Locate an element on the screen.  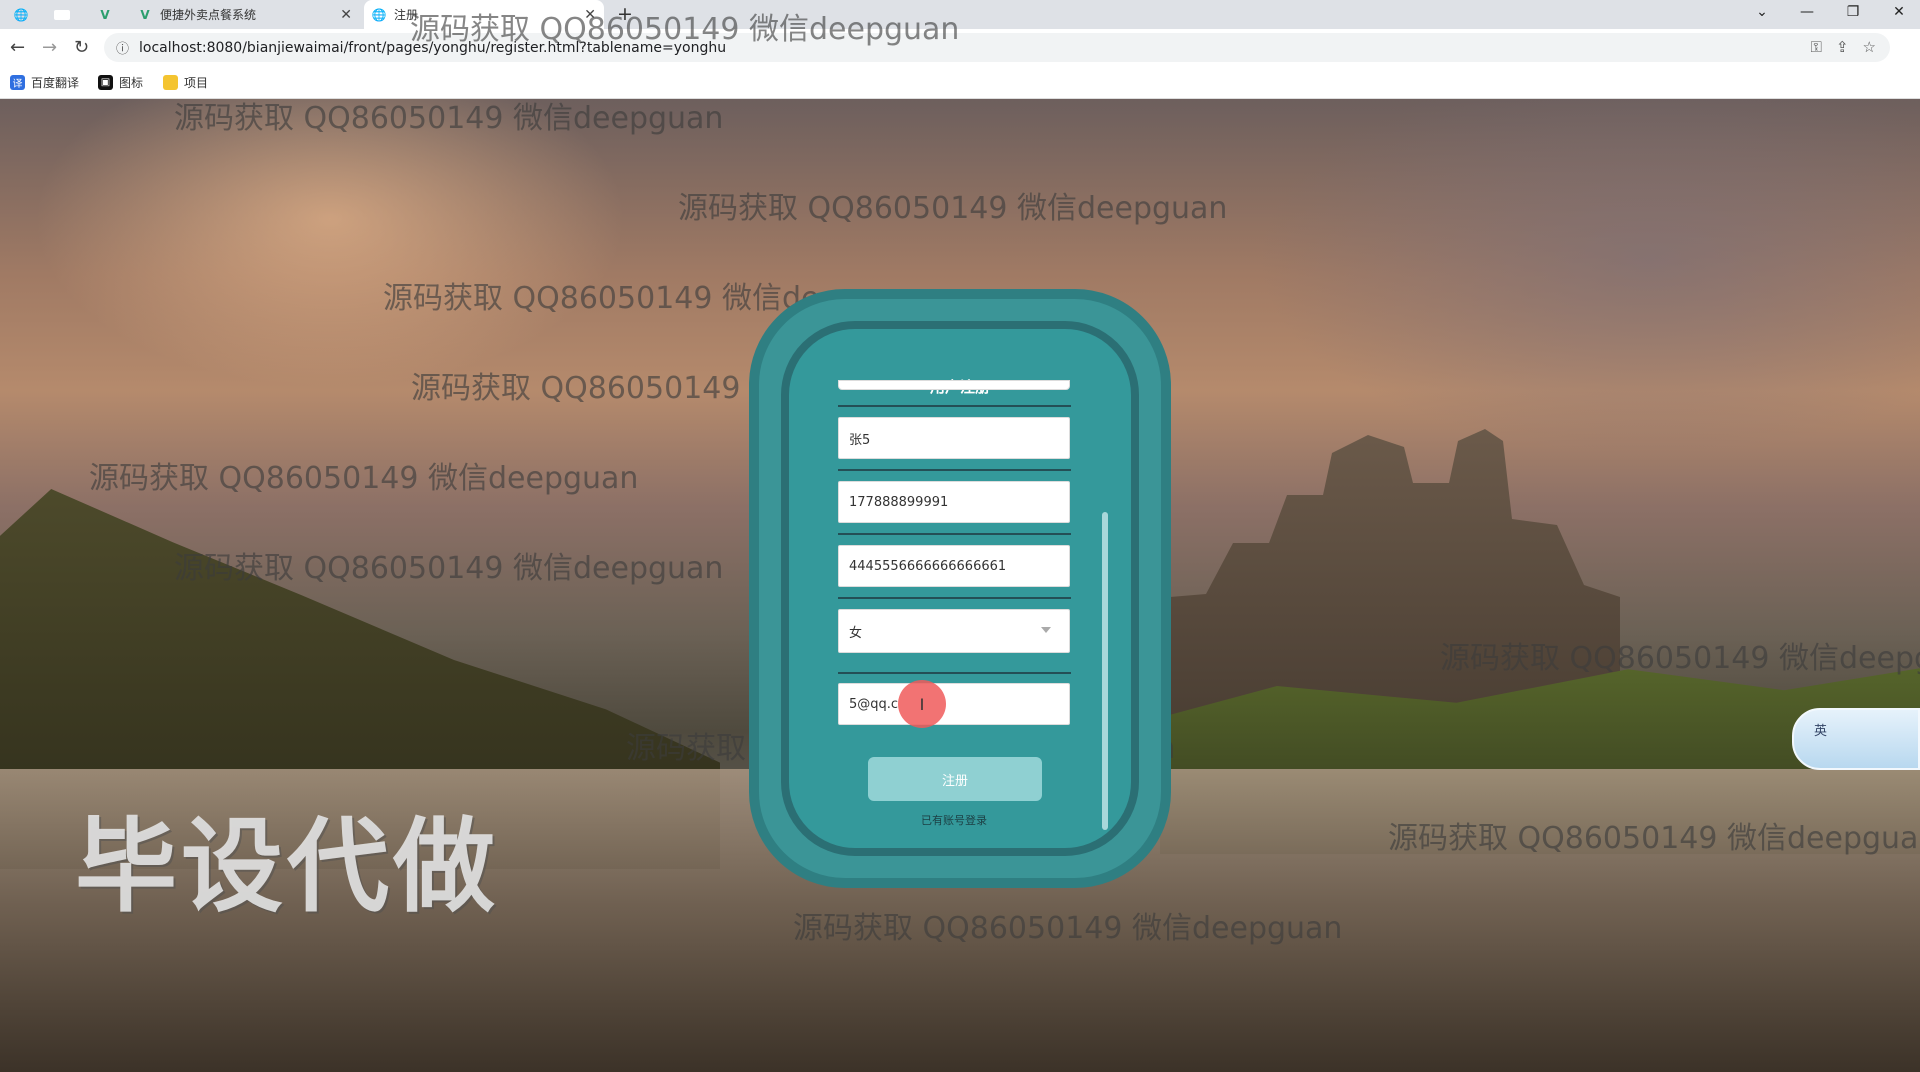
gender-select-value: 女 is located at coordinates (856, 633).